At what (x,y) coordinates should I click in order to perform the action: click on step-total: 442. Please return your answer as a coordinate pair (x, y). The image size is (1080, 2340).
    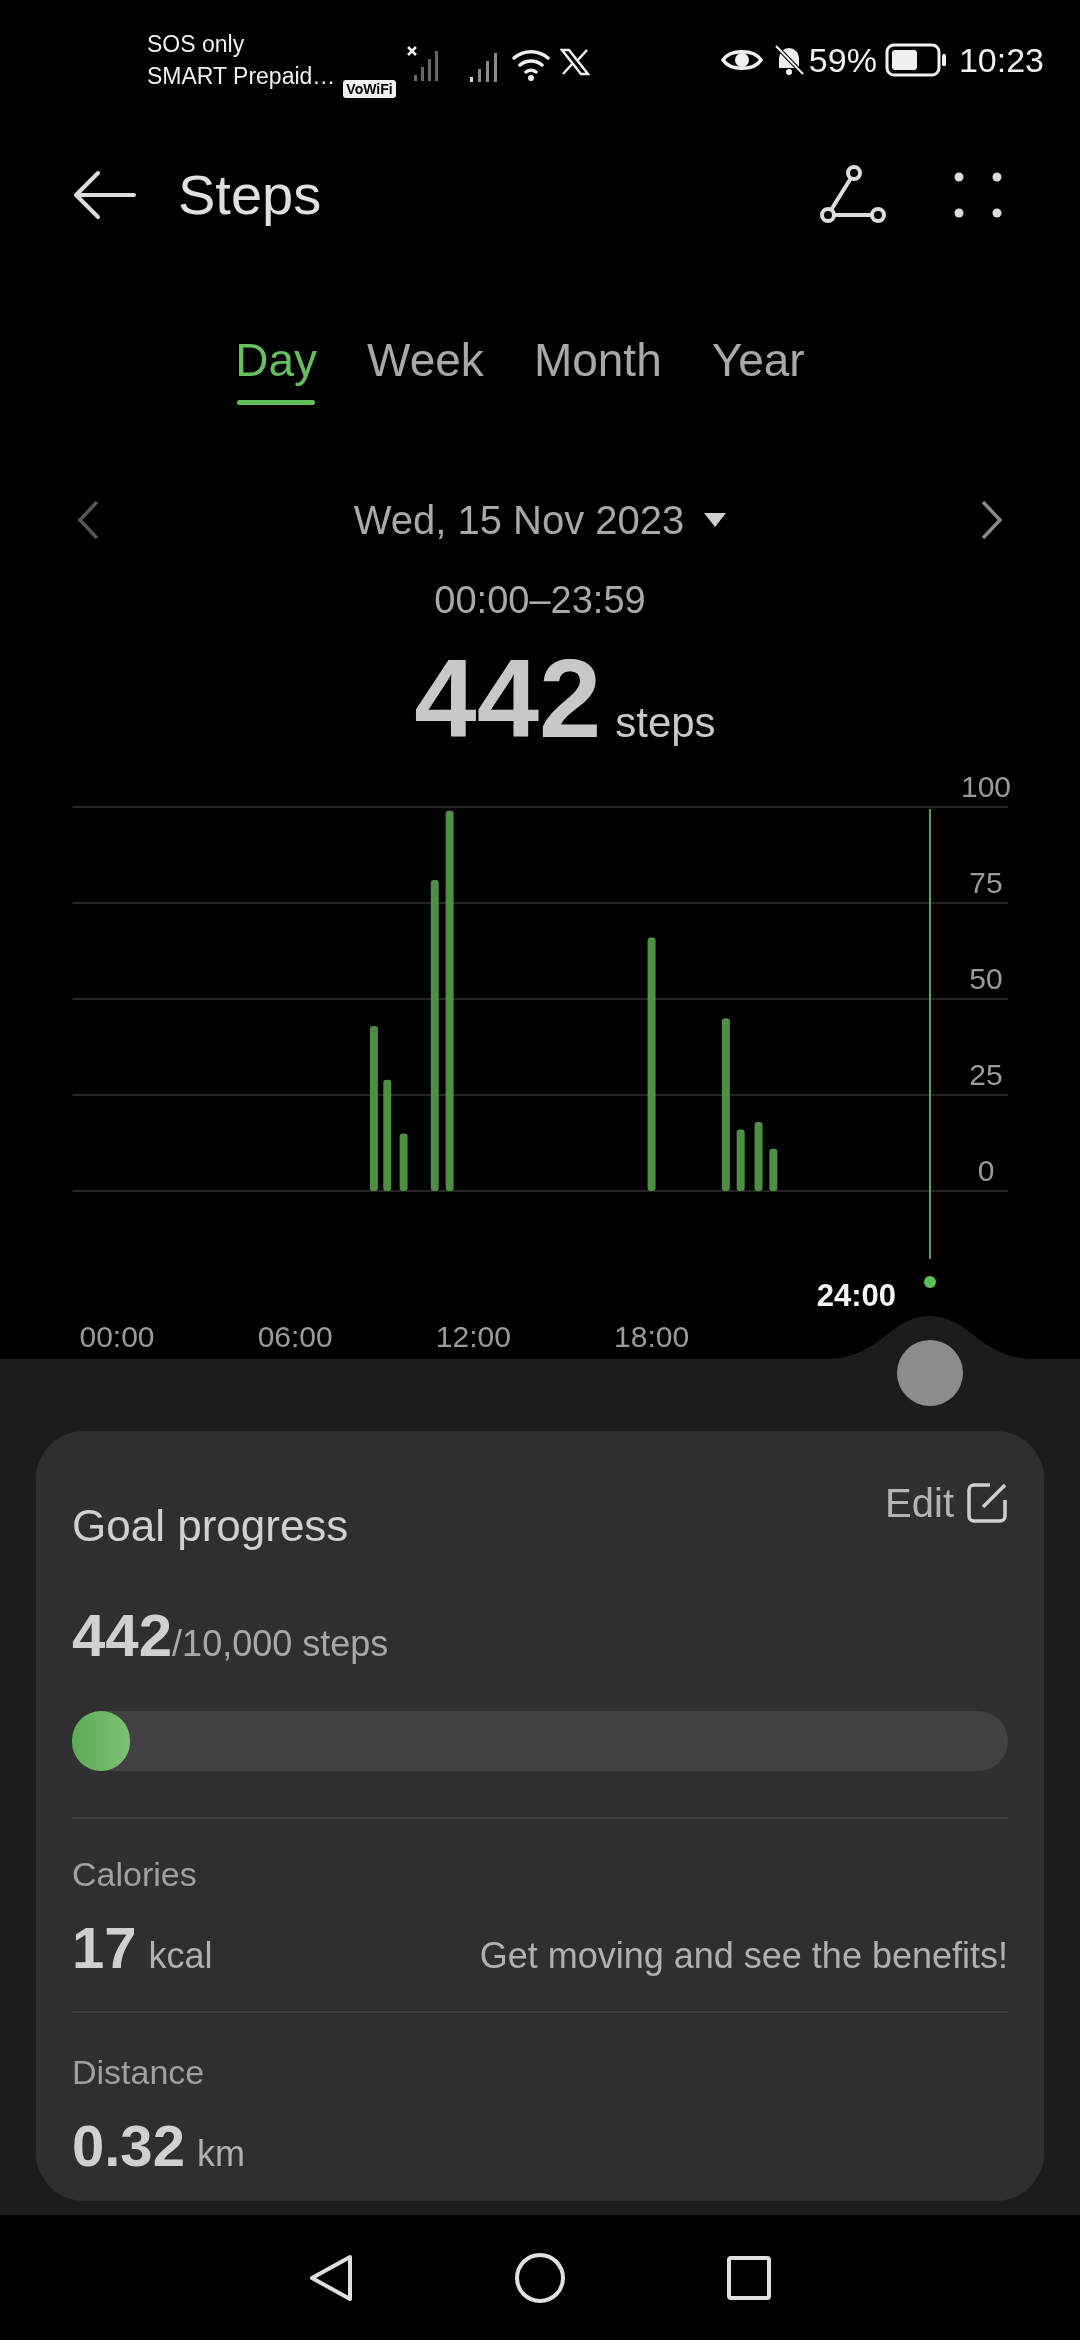
    Looking at the image, I should click on (508, 699).